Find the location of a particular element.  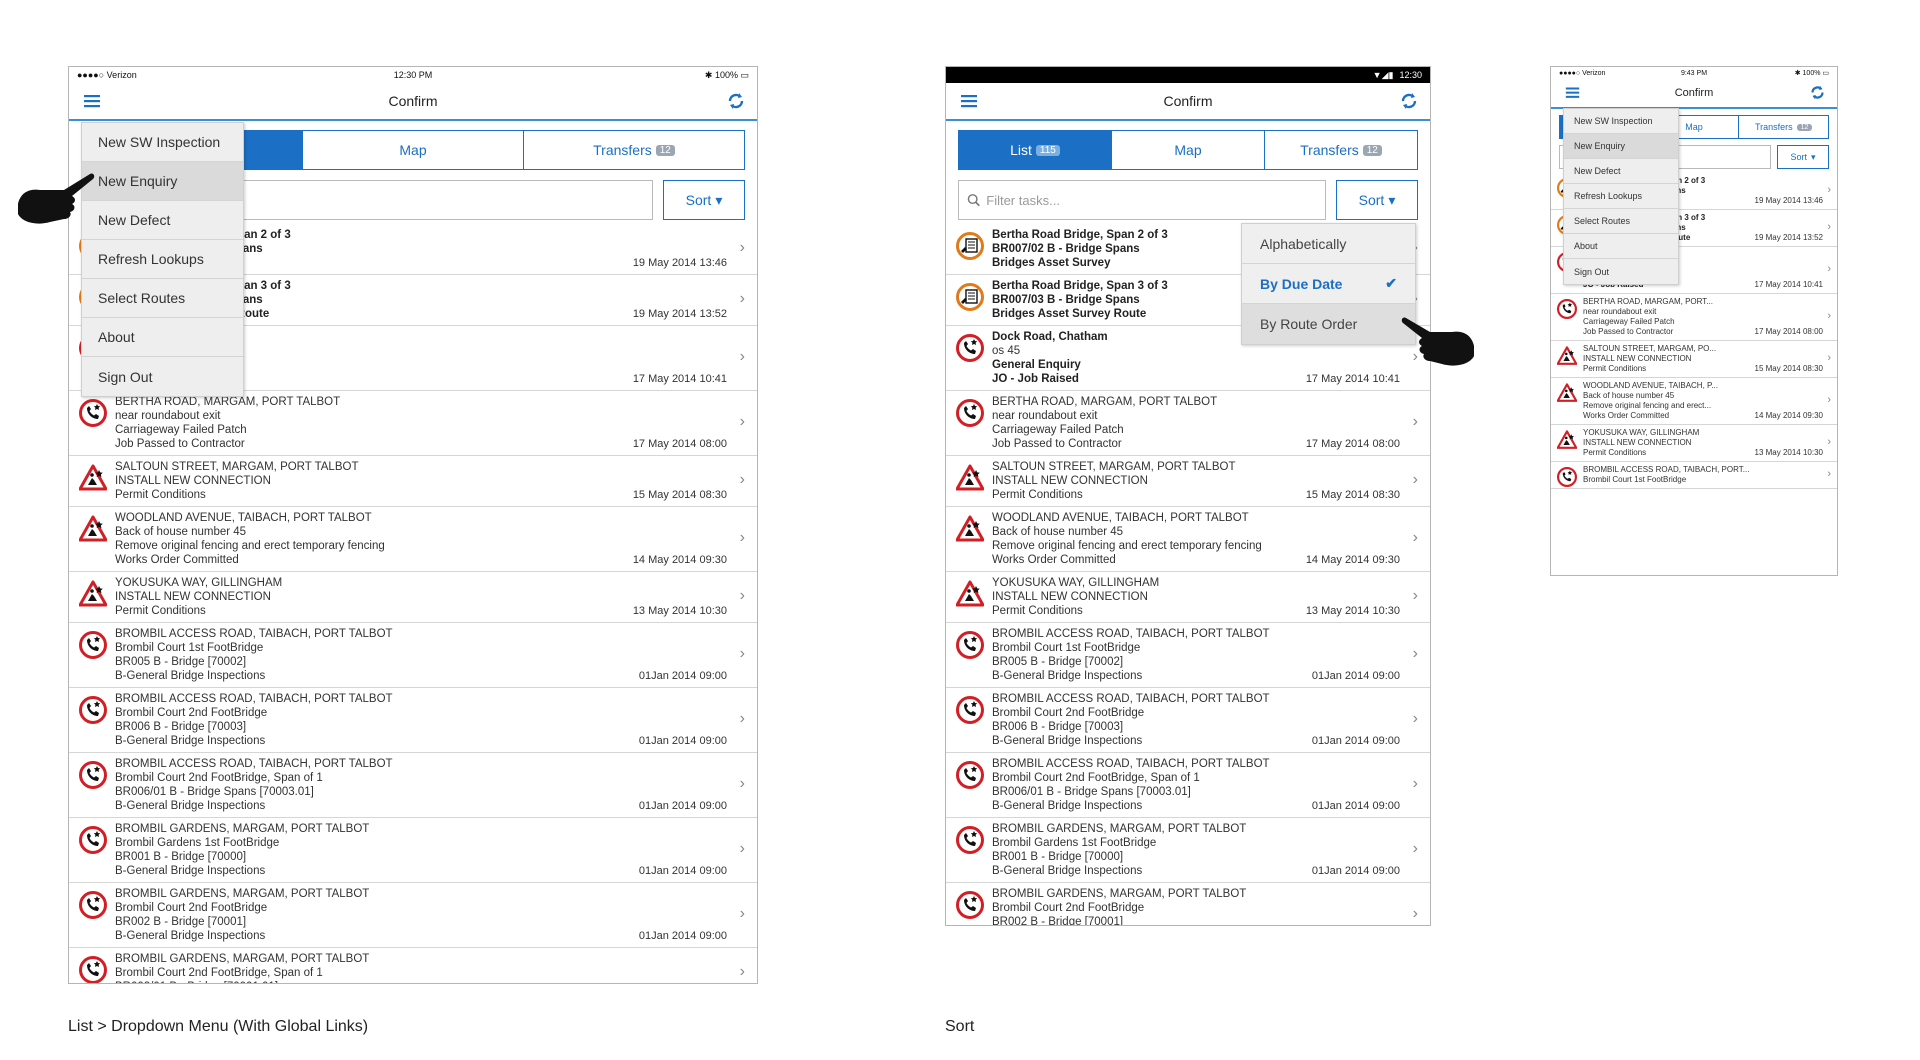

view-tabs: List115 Map Transfers12 is located at coordinates (1188, 150).